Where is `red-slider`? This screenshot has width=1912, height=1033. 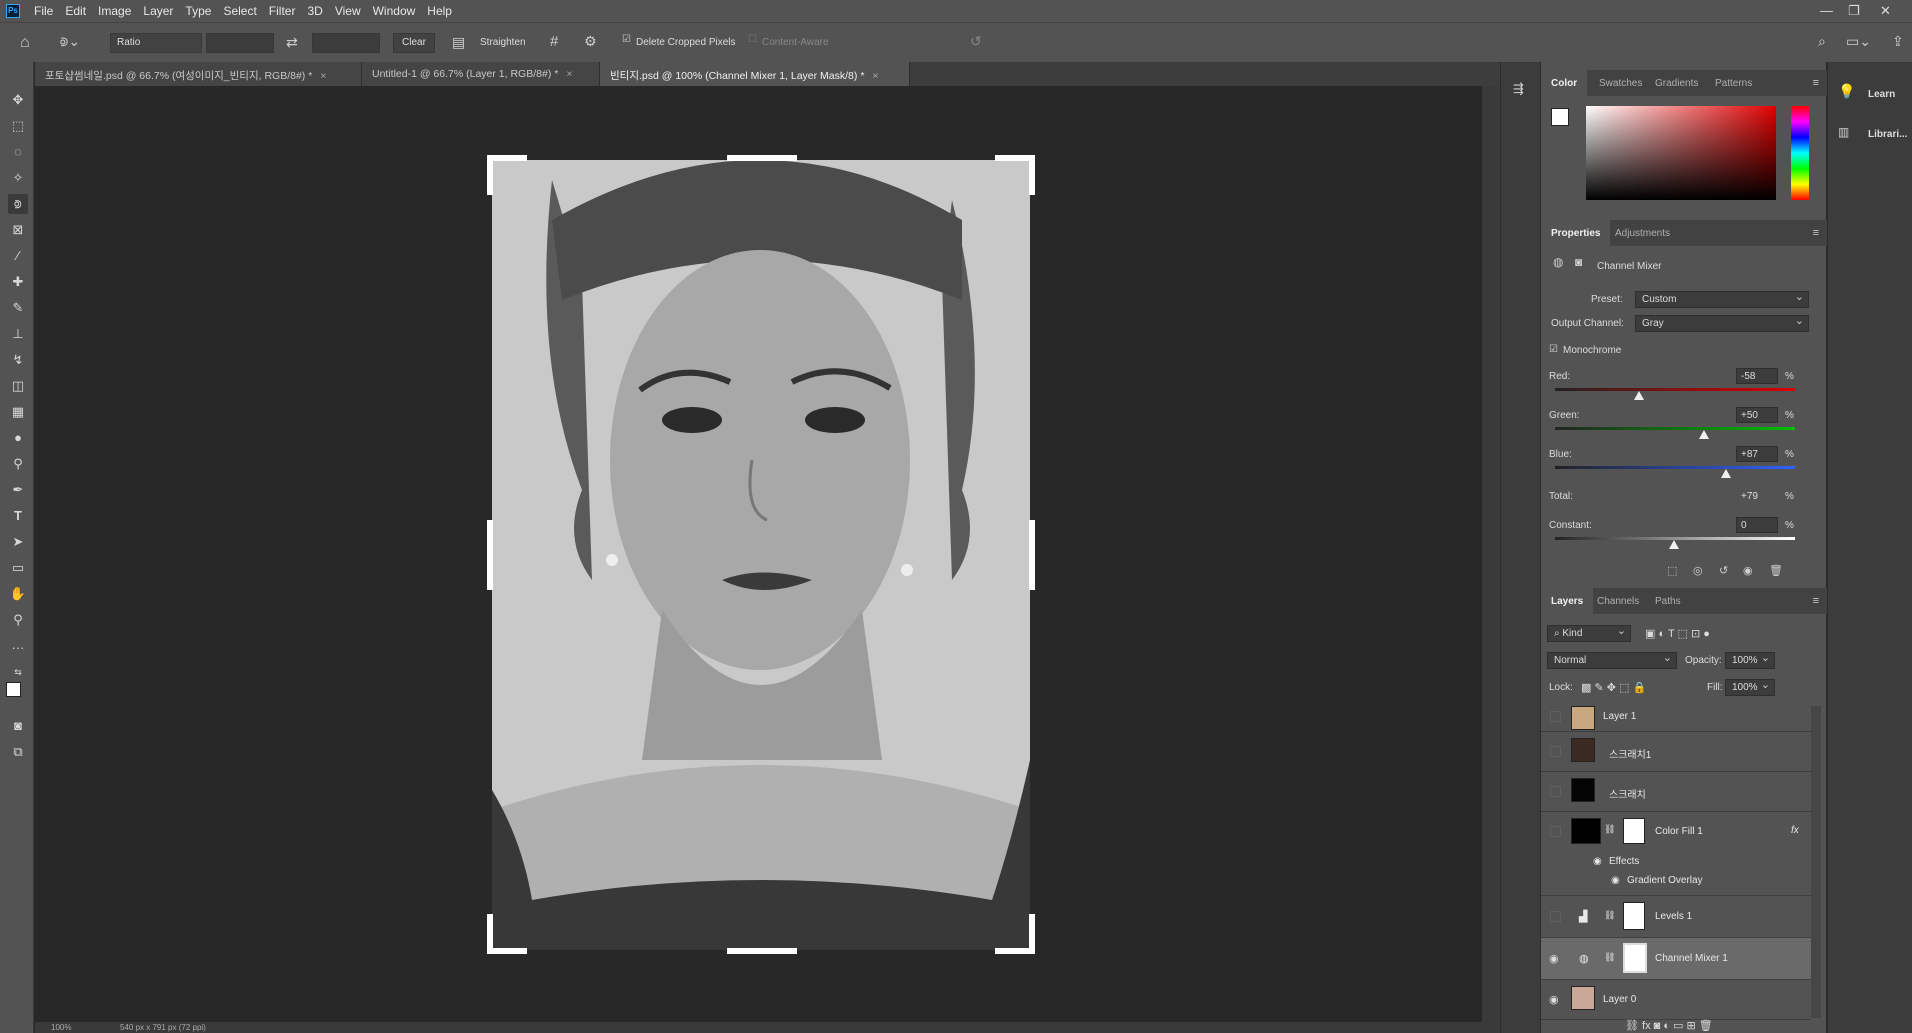 red-slider is located at coordinates (1675, 389).